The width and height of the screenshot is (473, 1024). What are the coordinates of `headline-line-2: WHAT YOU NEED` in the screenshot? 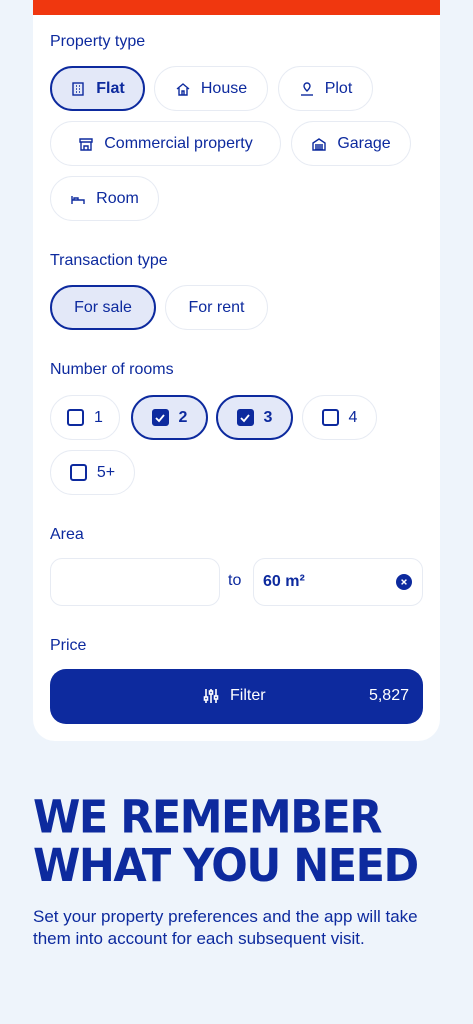 It's located at (226, 866).